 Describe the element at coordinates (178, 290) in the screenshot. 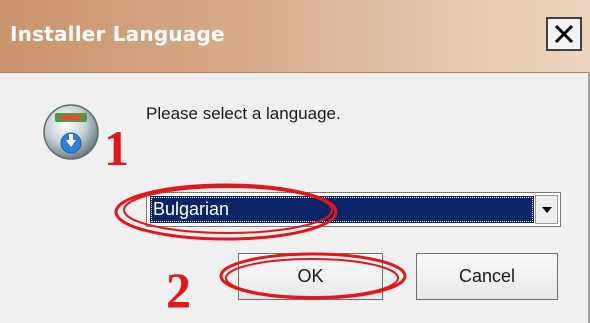

I see `annotation-marker-2: 2` at that location.